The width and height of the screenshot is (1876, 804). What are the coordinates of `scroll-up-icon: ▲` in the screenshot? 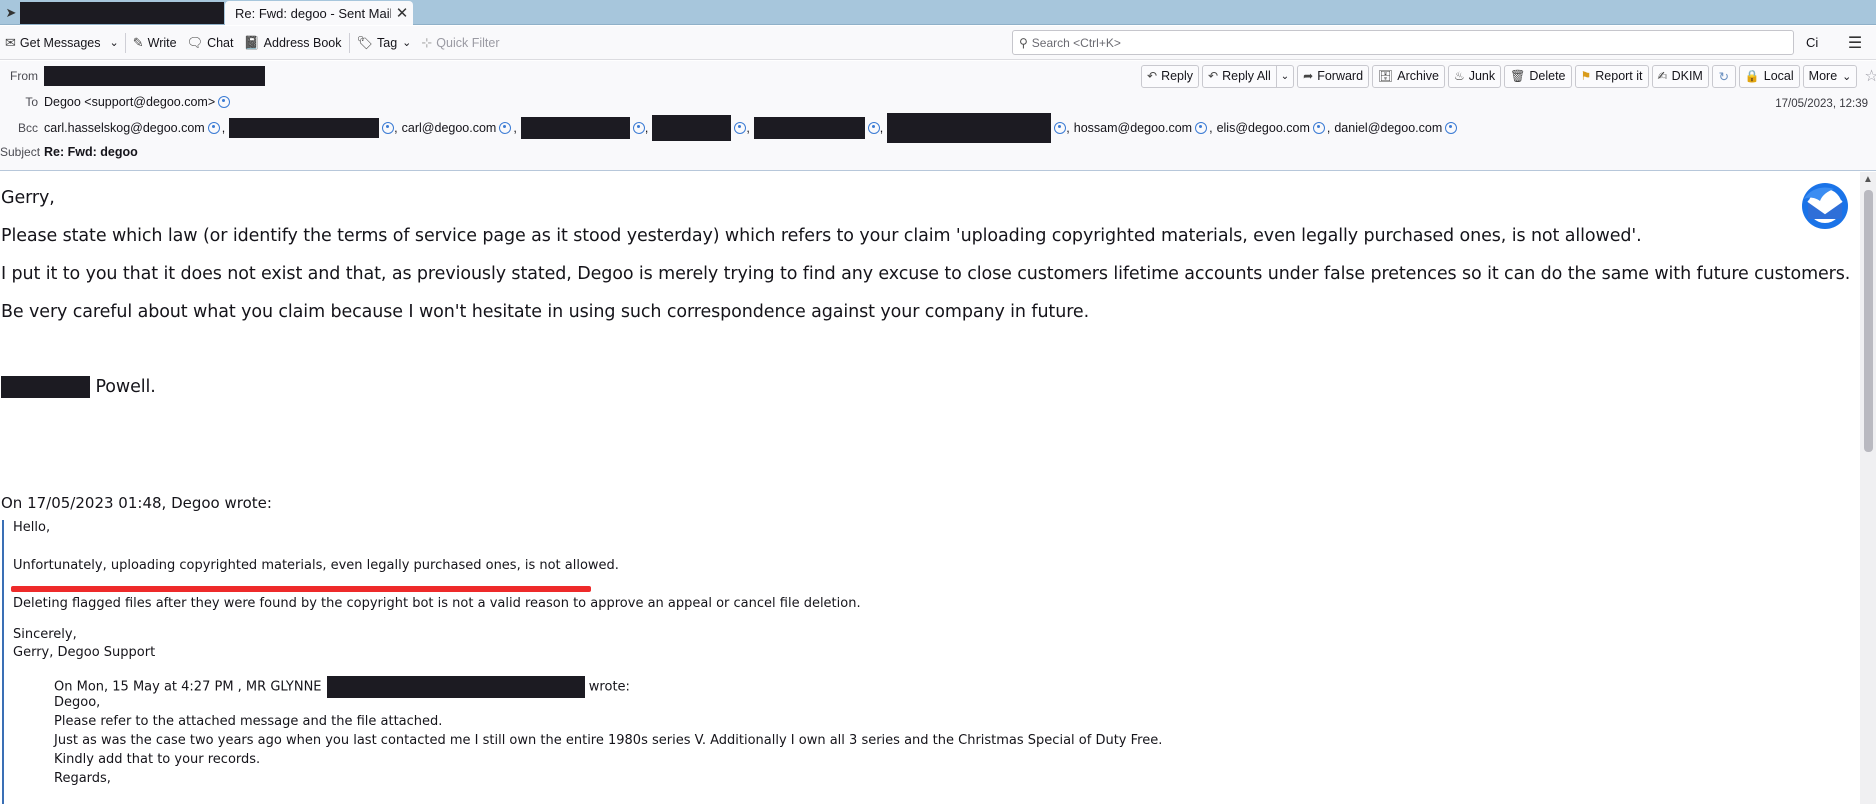 It's located at (1868, 179).